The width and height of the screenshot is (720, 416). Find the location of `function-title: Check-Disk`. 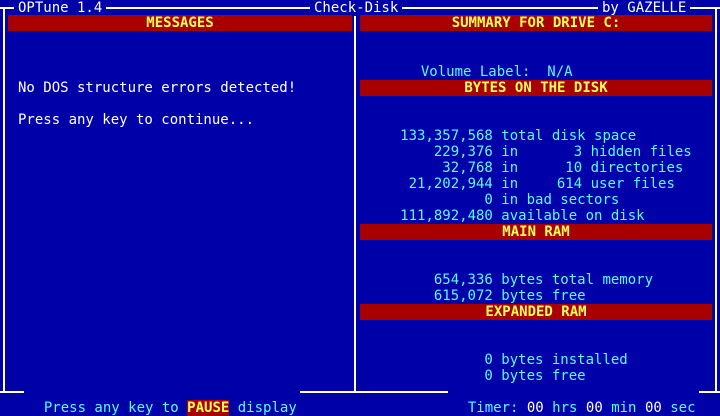

function-title: Check-Disk is located at coordinates (356, 8).